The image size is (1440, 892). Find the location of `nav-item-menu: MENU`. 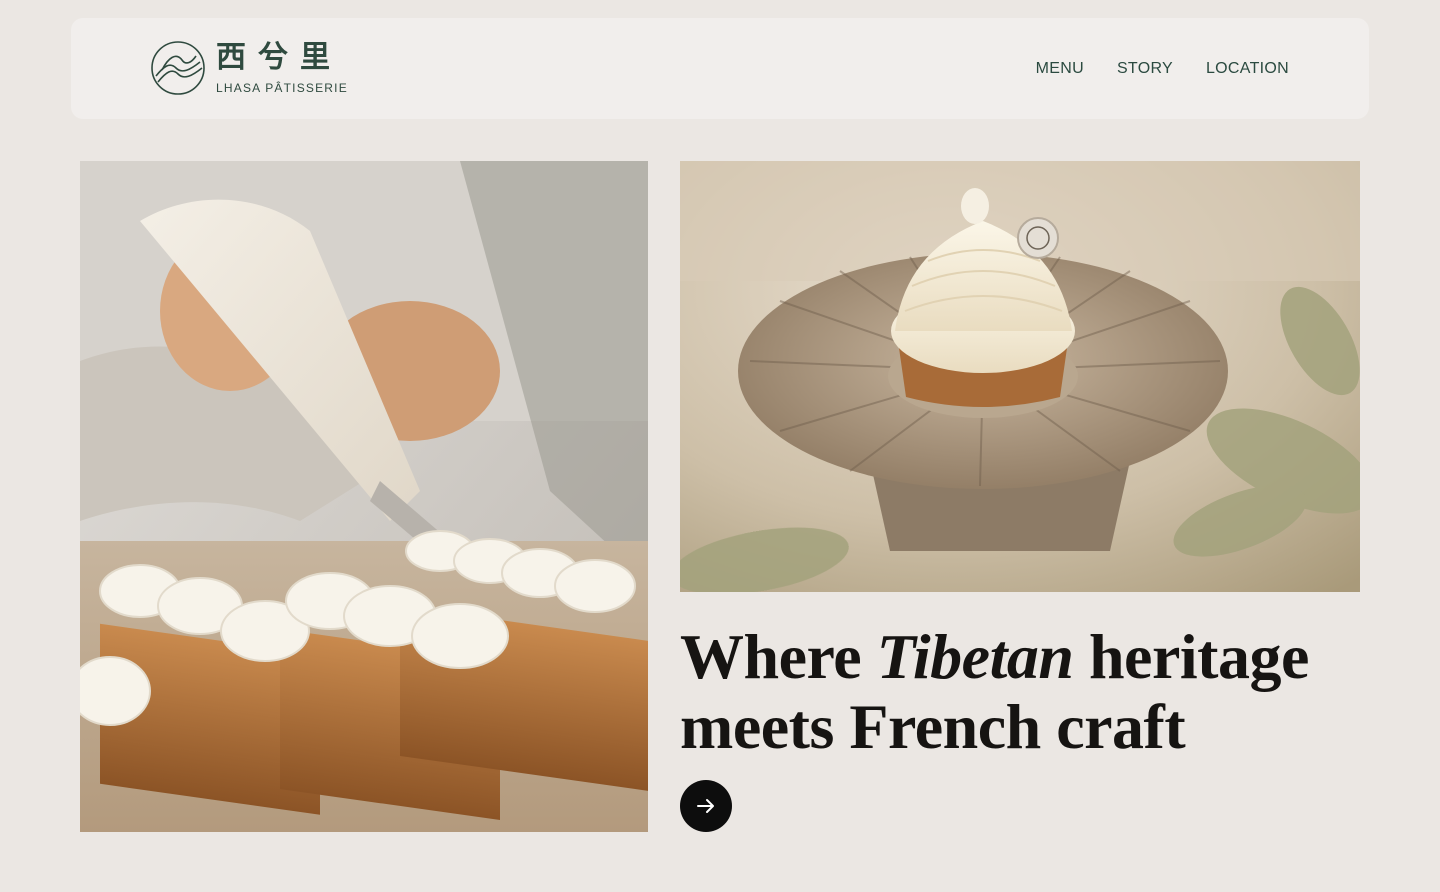

nav-item-menu: MENU is located at coordinates (1060, 69).